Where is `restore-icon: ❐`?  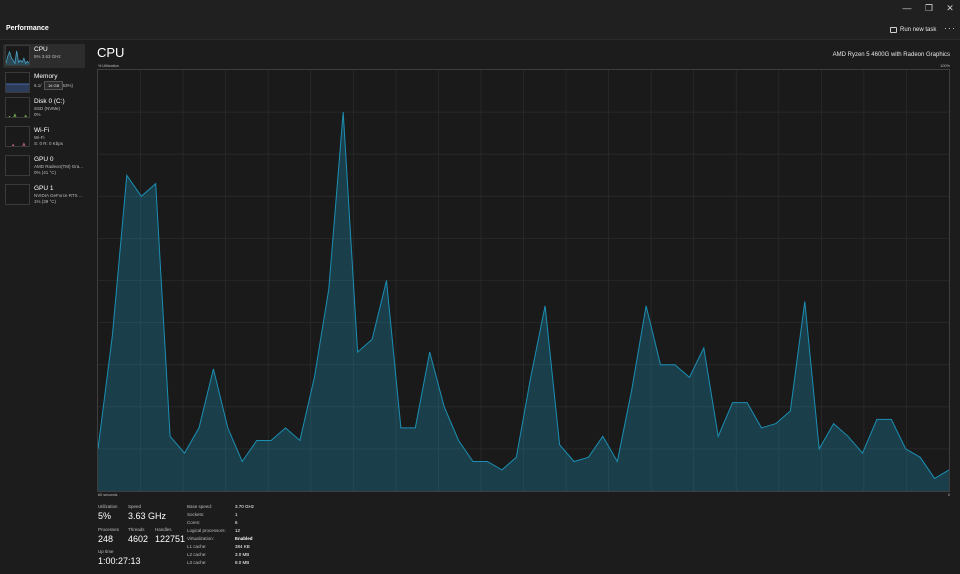
restore-icon: ❐ is located at coordinates (929, 8).